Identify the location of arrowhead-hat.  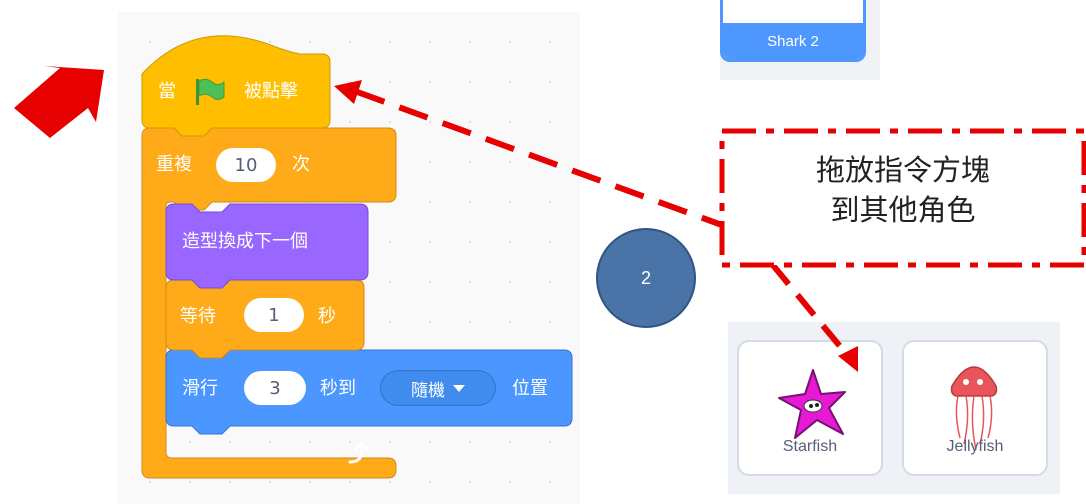
(348, 92).